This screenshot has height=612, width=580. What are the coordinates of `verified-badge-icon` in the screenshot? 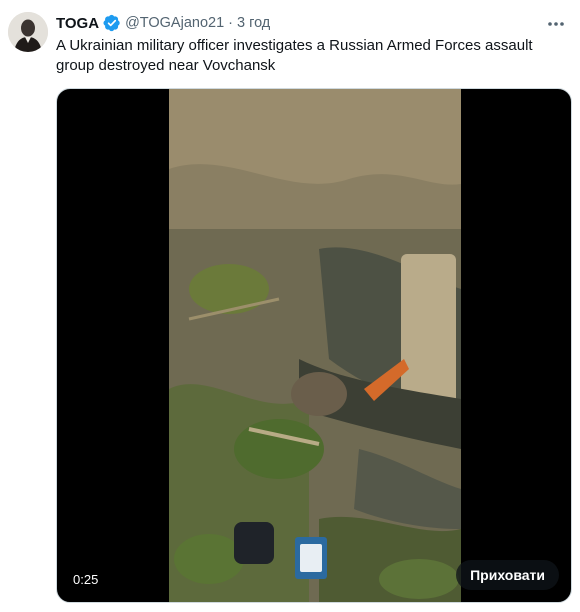 It's located at (112, 23).